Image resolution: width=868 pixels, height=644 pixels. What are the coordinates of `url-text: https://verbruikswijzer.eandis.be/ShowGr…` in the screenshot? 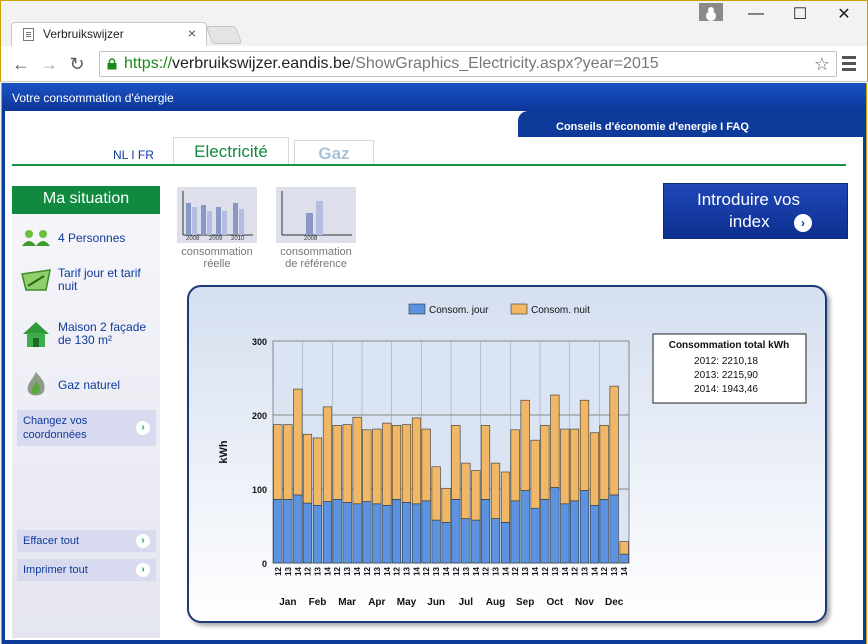 It's located at (391, 64).